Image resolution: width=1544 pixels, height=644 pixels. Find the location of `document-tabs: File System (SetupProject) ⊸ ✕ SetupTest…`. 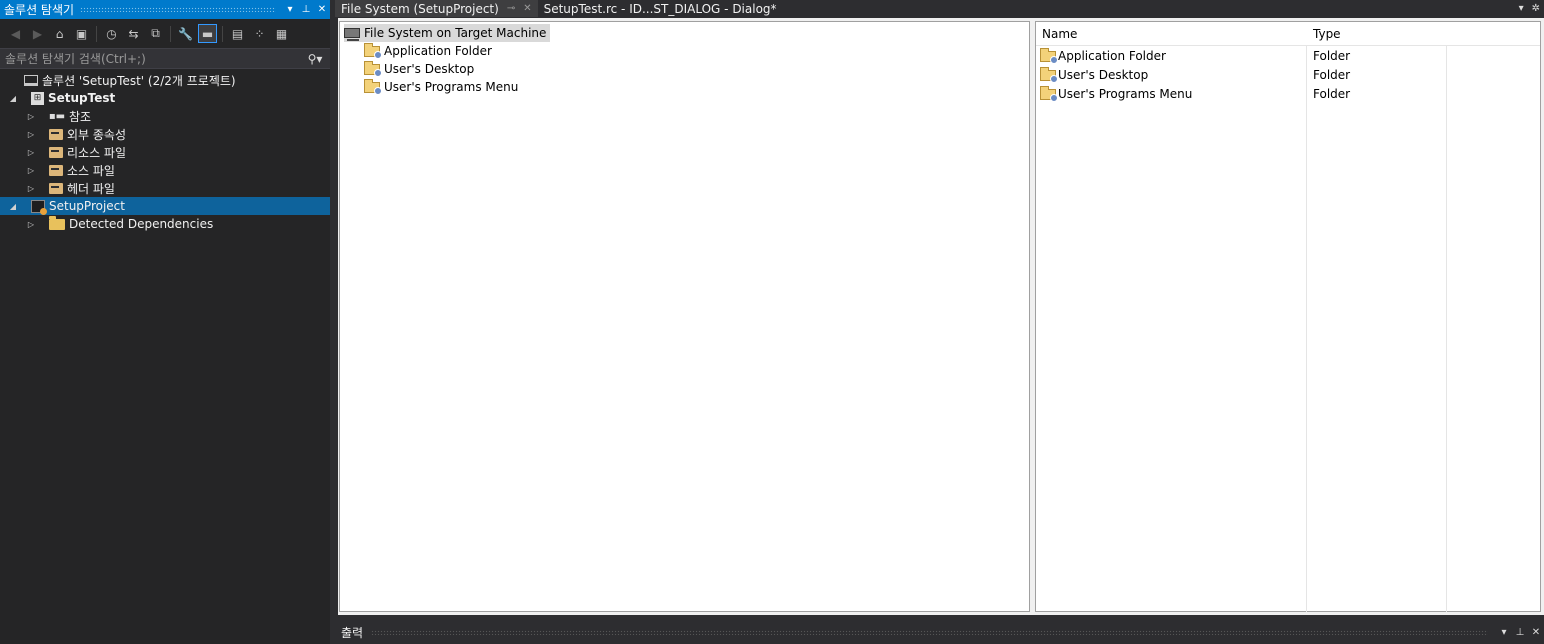

document-tabs: File System (SetupProject) ⊸ ✕ SetupTest… is located at coordinates (939, 8).